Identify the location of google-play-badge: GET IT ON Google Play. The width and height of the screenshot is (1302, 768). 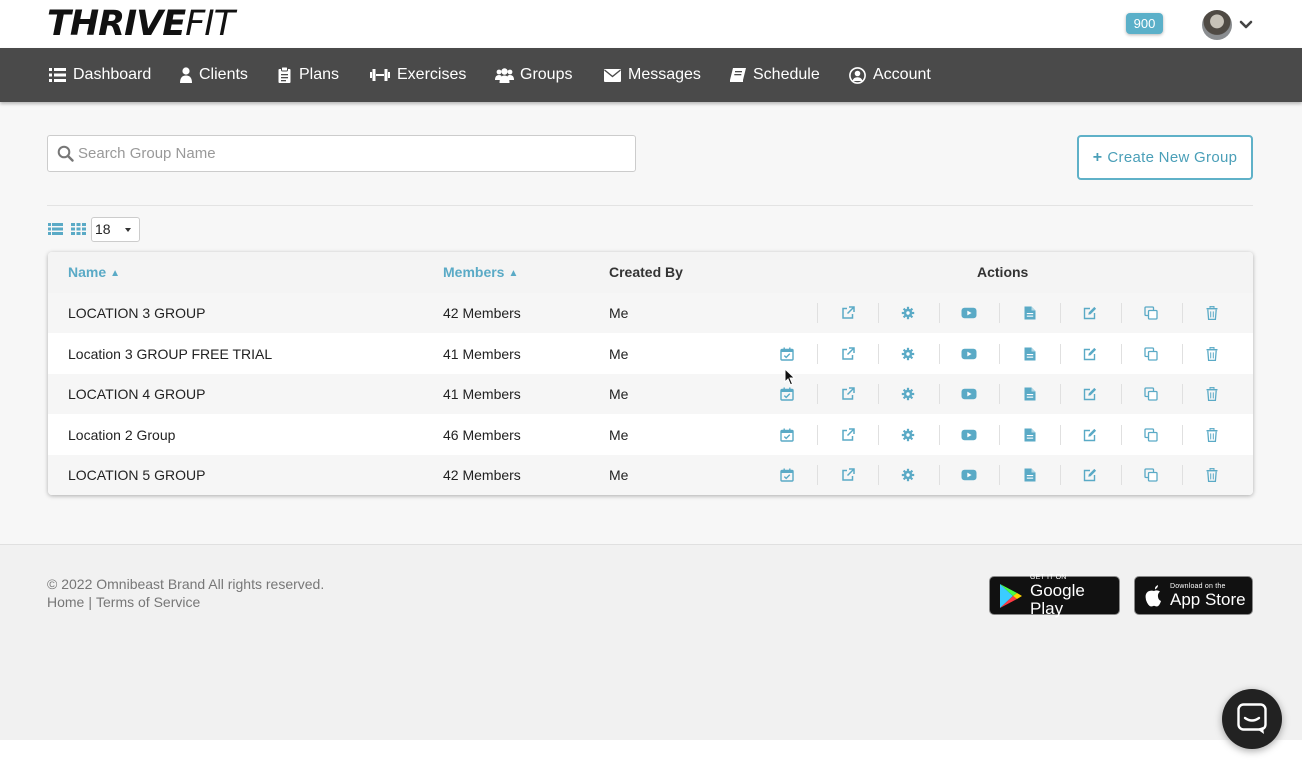
(1054, 595).